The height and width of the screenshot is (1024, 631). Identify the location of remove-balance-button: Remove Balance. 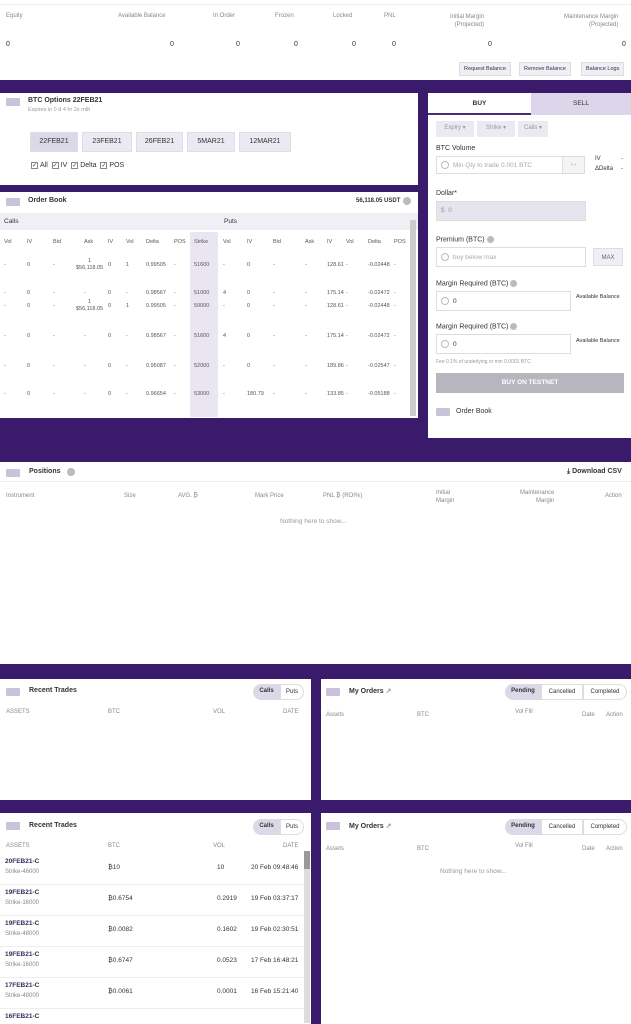
(545, 69).